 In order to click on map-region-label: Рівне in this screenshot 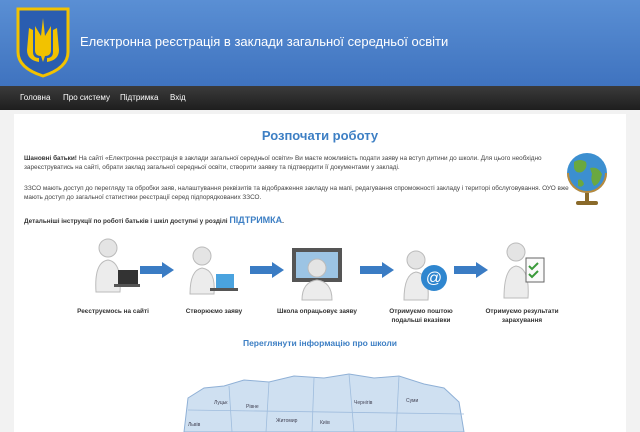, I will do `click(252, 407)`.